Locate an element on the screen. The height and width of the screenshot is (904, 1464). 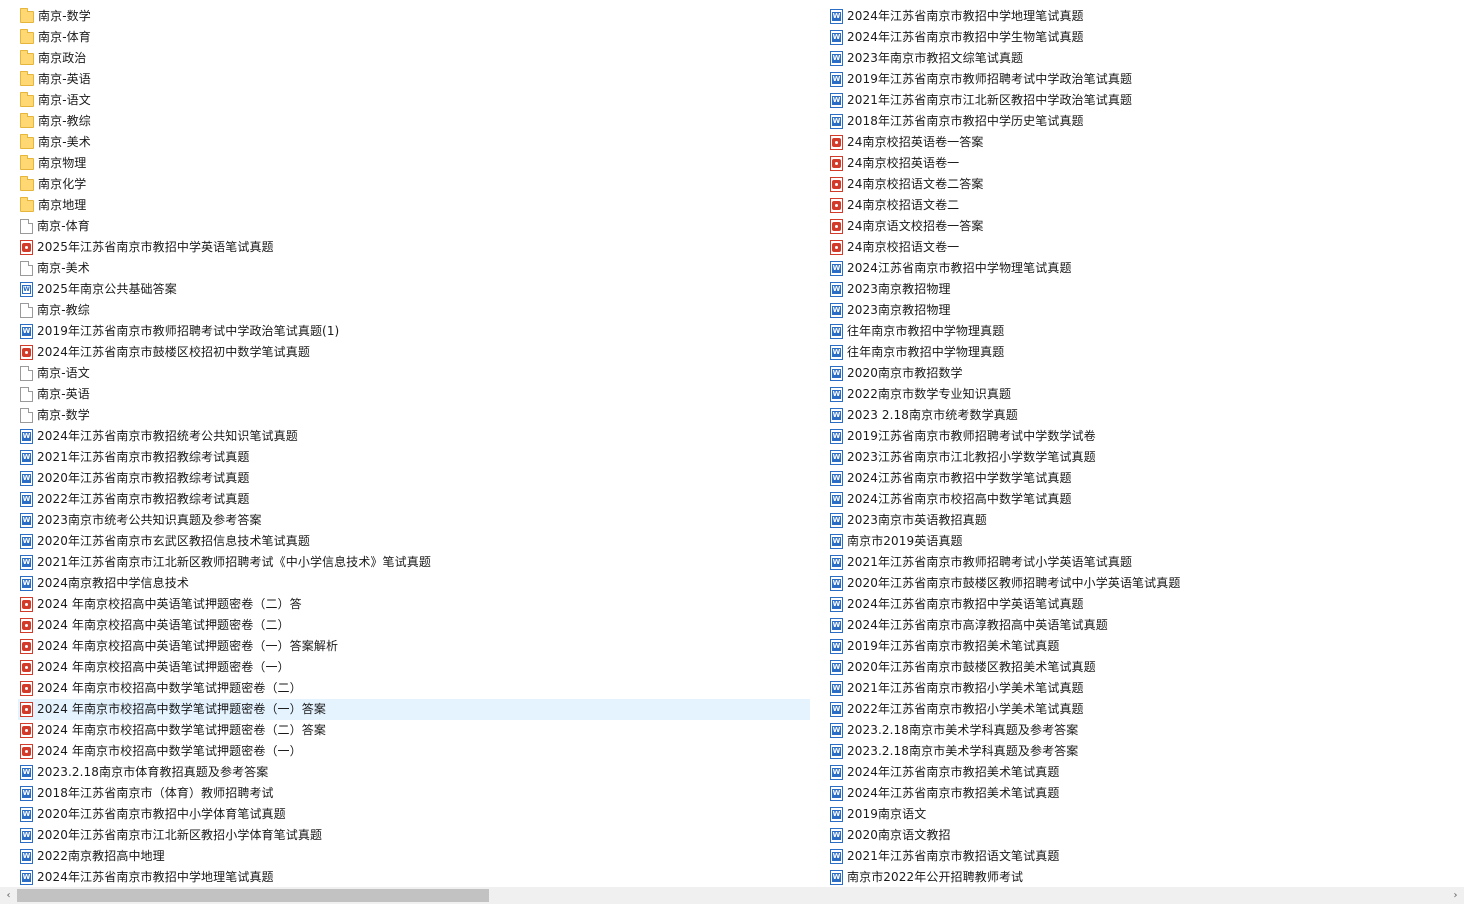
file-item: 2023 2.18南京市统考数学真题 is located at coordinates (1146, 415).